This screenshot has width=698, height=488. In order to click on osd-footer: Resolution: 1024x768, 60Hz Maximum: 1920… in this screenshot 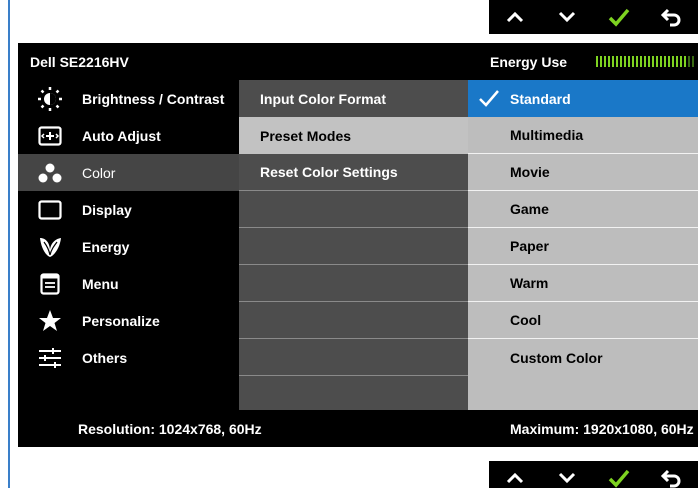, I will do `click(358, 428)`.